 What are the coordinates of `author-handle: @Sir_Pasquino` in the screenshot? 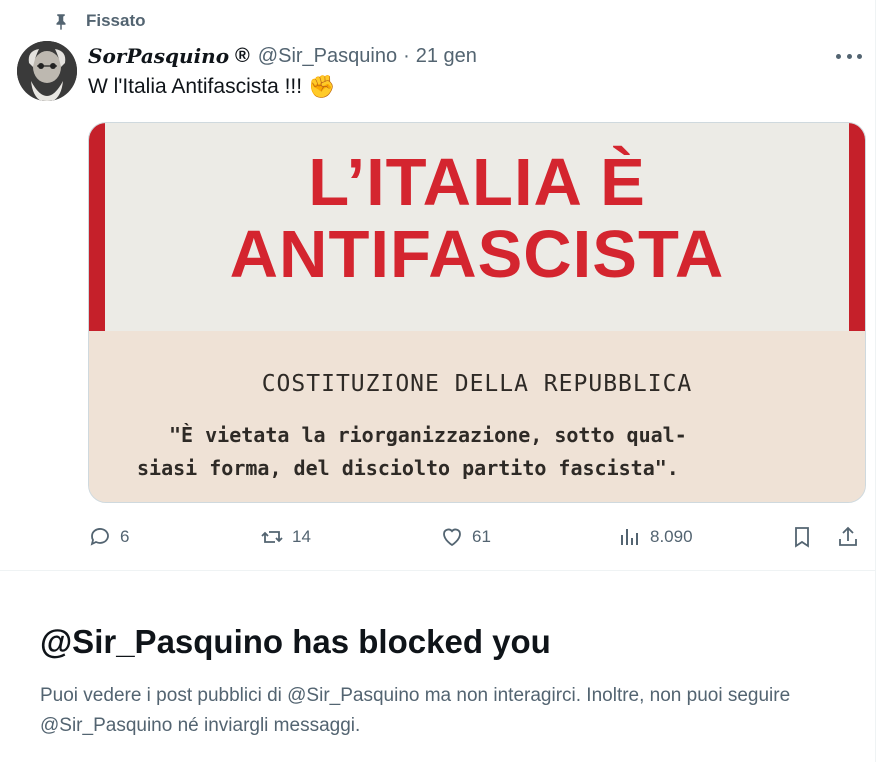 It's located at (327, 56).